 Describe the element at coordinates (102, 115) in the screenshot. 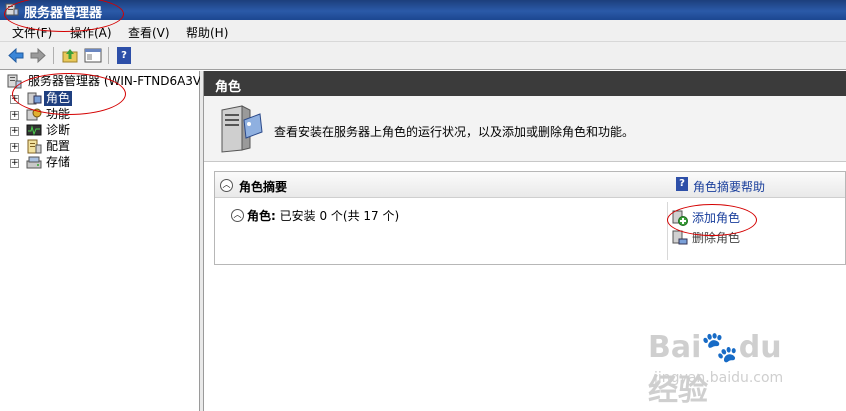

I see `tree-item-features: + 功能` at that location.